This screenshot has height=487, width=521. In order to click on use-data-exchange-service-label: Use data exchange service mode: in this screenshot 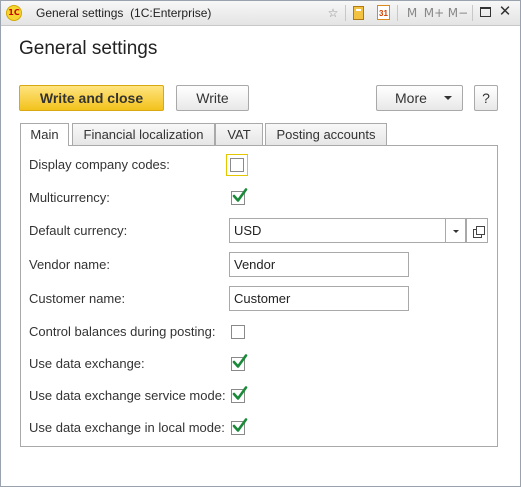, I will do `click(127, 395)`.